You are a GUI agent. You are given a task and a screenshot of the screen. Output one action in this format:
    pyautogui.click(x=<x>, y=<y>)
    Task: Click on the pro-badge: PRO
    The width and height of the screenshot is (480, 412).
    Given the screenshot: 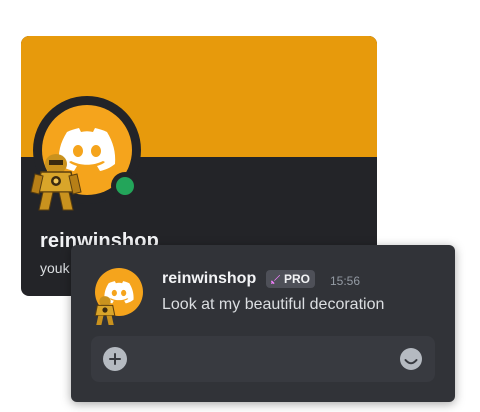 What is the action you would take?
    pyautogui.click(x=291, y=279)
    